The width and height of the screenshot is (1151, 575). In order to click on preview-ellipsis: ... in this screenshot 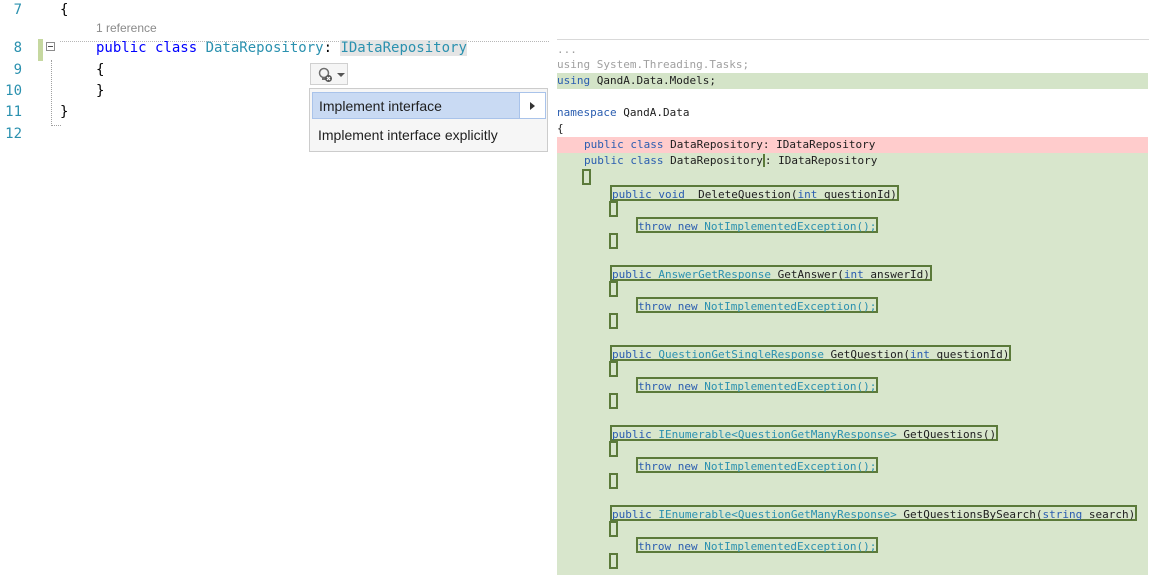, I will do `click(567, 49)`.